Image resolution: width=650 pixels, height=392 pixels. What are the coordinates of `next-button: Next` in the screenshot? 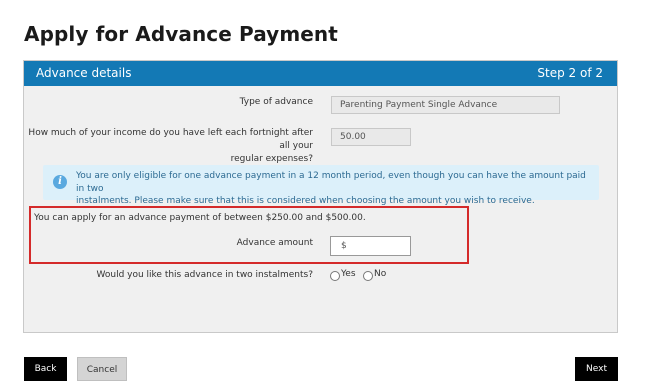 It's located at (596, 369).